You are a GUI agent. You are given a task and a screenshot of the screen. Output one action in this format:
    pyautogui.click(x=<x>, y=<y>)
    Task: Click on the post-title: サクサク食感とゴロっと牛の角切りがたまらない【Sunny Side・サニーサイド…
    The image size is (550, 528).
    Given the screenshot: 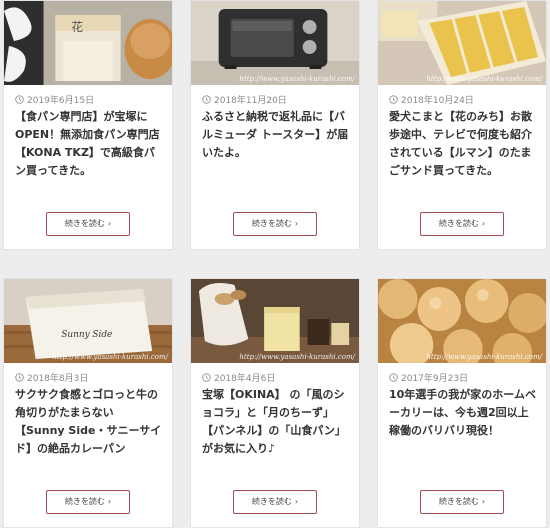 What is the action you would take?
    pyautogui.click(x=88, y=422)
    